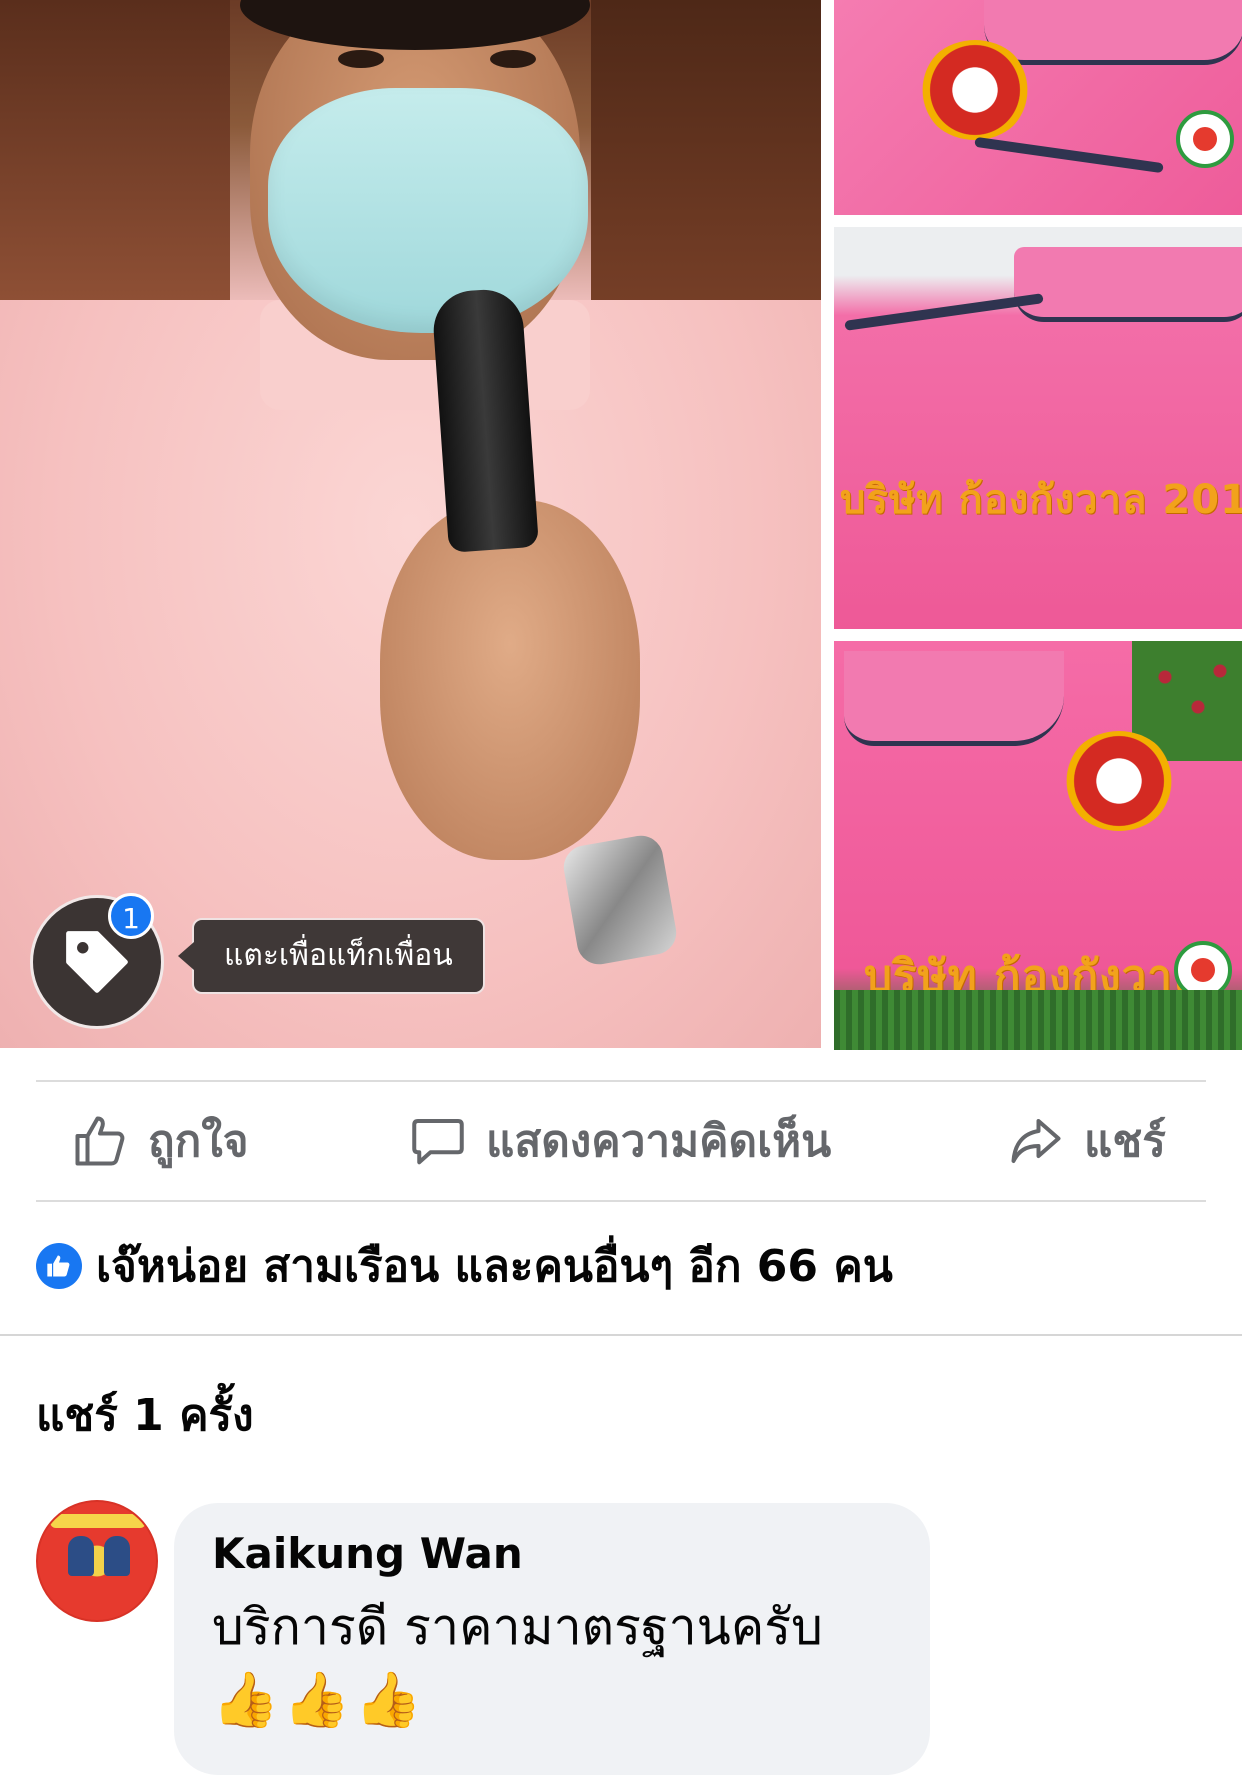  Describe the element at coordinates (331, 956) in the screenshot. I see `tag-tooltip: แตะเพื่อแท็กเพื่อน` at that location.